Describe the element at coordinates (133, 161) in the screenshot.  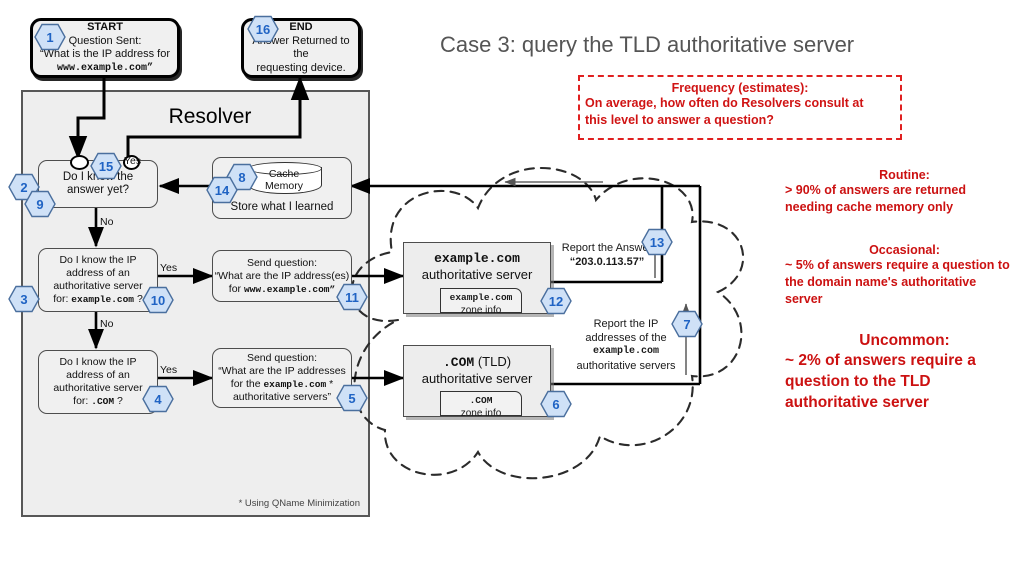
I see `label-yes-answer: Yes` at that location.